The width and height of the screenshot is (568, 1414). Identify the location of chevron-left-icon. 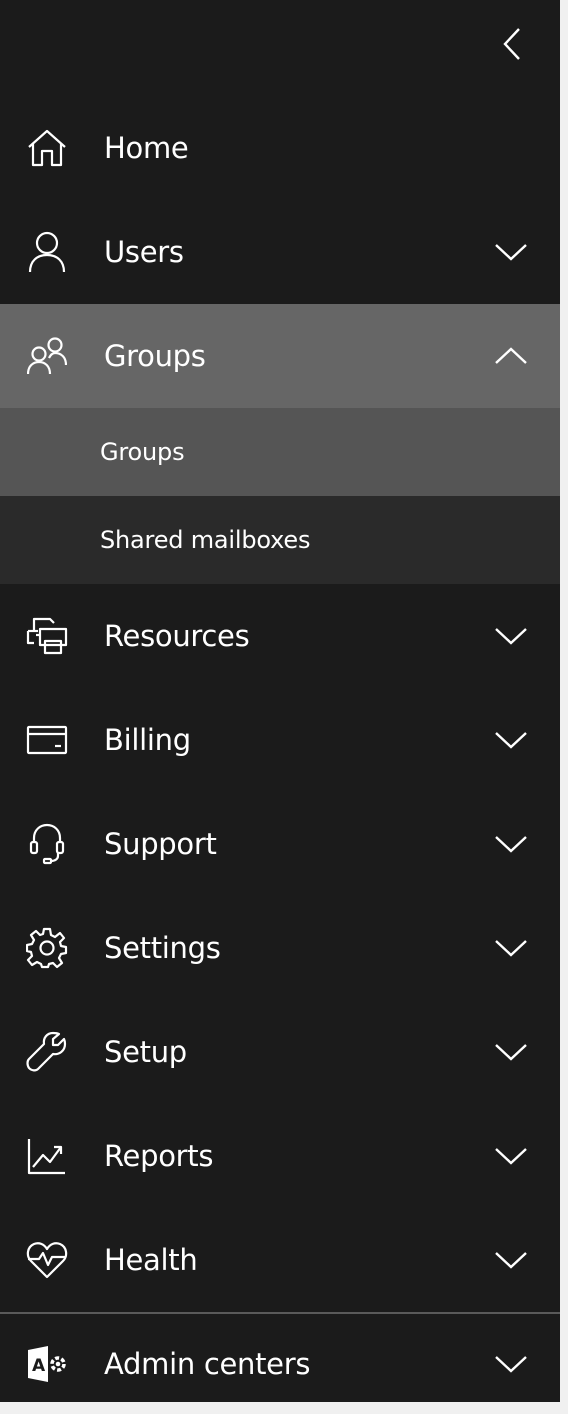
(512, 44).